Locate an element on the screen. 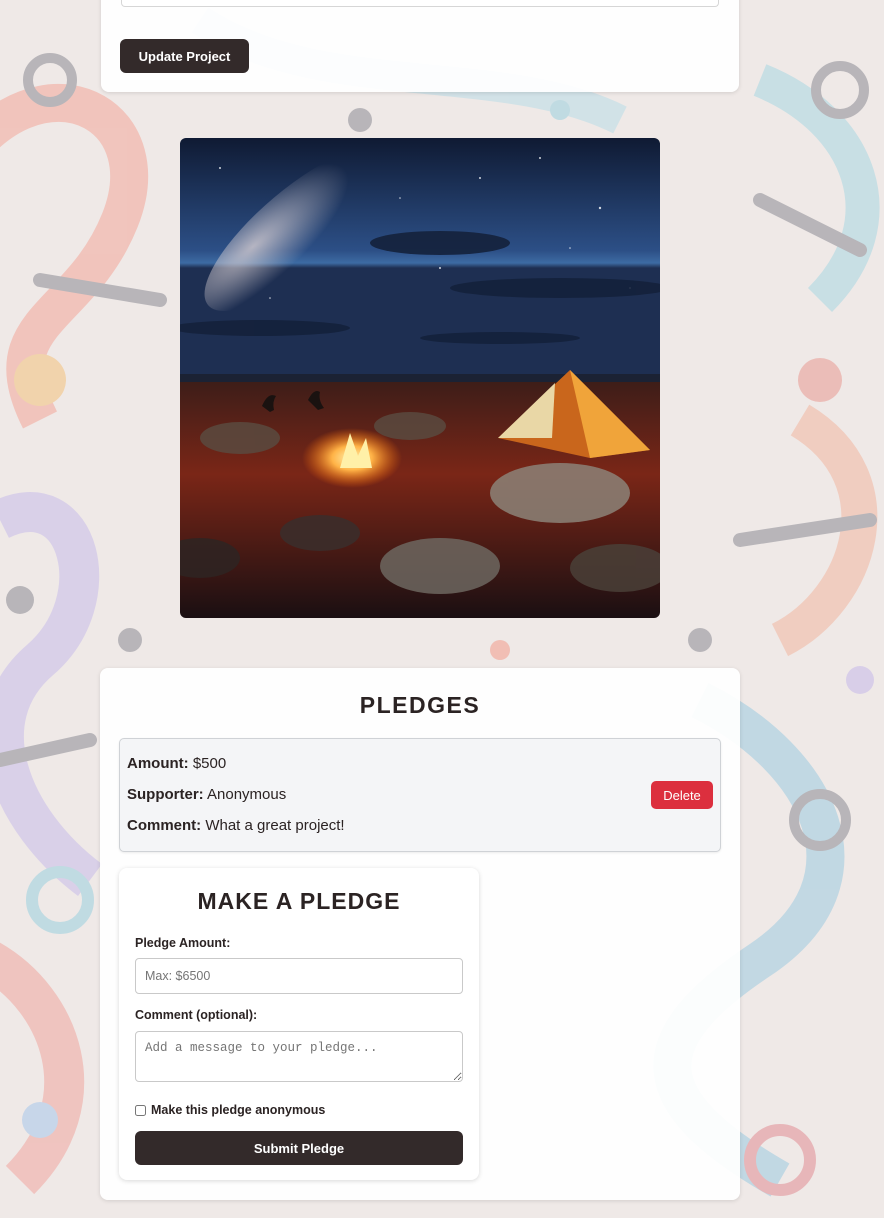 The image size is (884, 1218). comment-field-label: Comment (optional): is located at coordinates (196, 1015).